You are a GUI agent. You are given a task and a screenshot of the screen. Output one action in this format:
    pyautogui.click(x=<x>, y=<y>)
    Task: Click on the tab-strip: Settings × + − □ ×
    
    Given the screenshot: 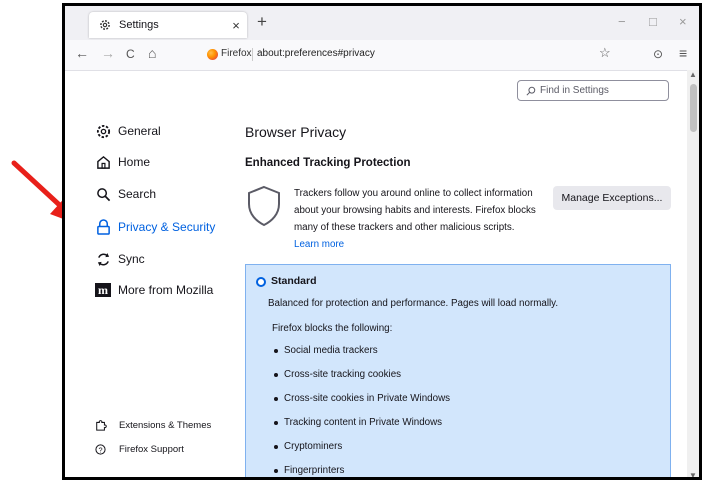 What is the action you would take?
    pyautogui.click(x=382, y=23)
    